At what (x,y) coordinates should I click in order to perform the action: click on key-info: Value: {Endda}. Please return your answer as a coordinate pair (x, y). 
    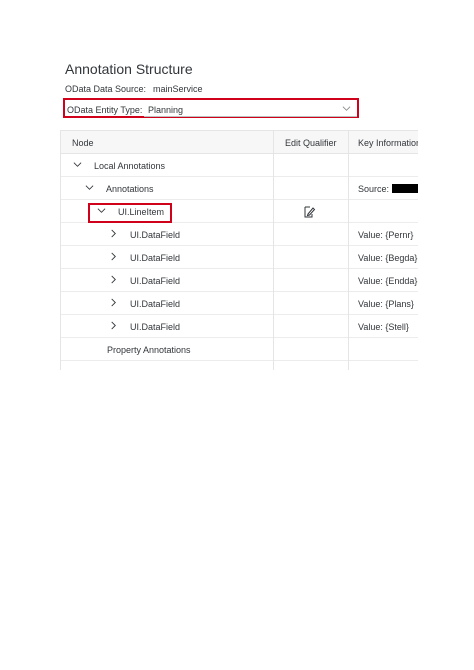
    Looking at the image, I should click on (388, 281).